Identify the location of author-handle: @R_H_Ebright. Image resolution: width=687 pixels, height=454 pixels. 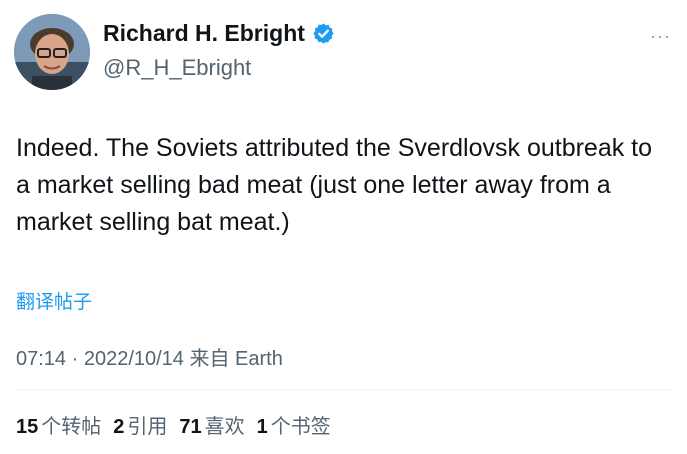
(177, 68).